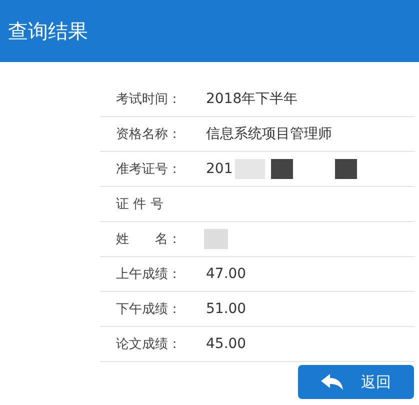 The image size is (419, 405). I want to click on field-label: 证 件 号, so click(140, 204).